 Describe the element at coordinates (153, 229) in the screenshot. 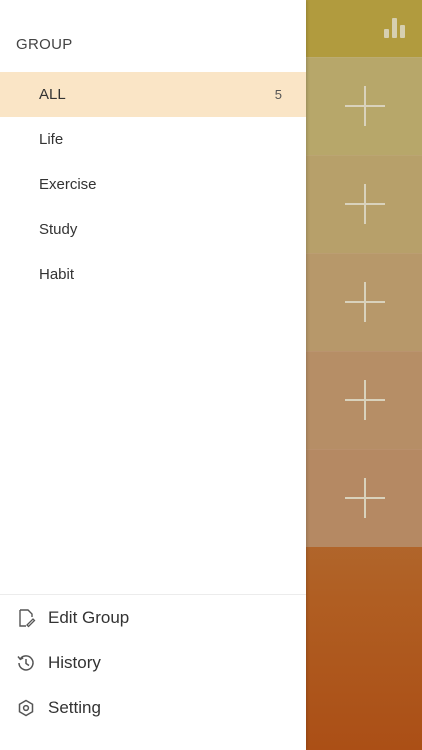

I see `group-item-study: Study` at that location.